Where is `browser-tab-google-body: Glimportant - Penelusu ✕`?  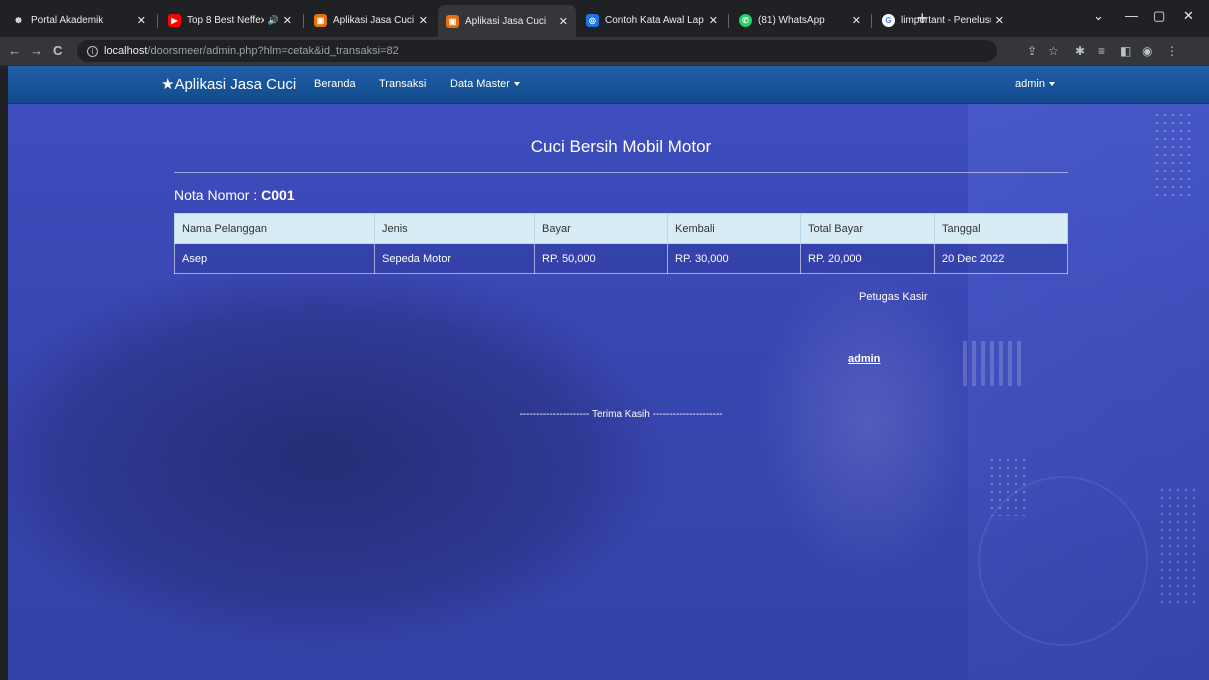 browser-tab-google-body: Glimportant - Penelusu ✕ is located at coordinates (943, 20).